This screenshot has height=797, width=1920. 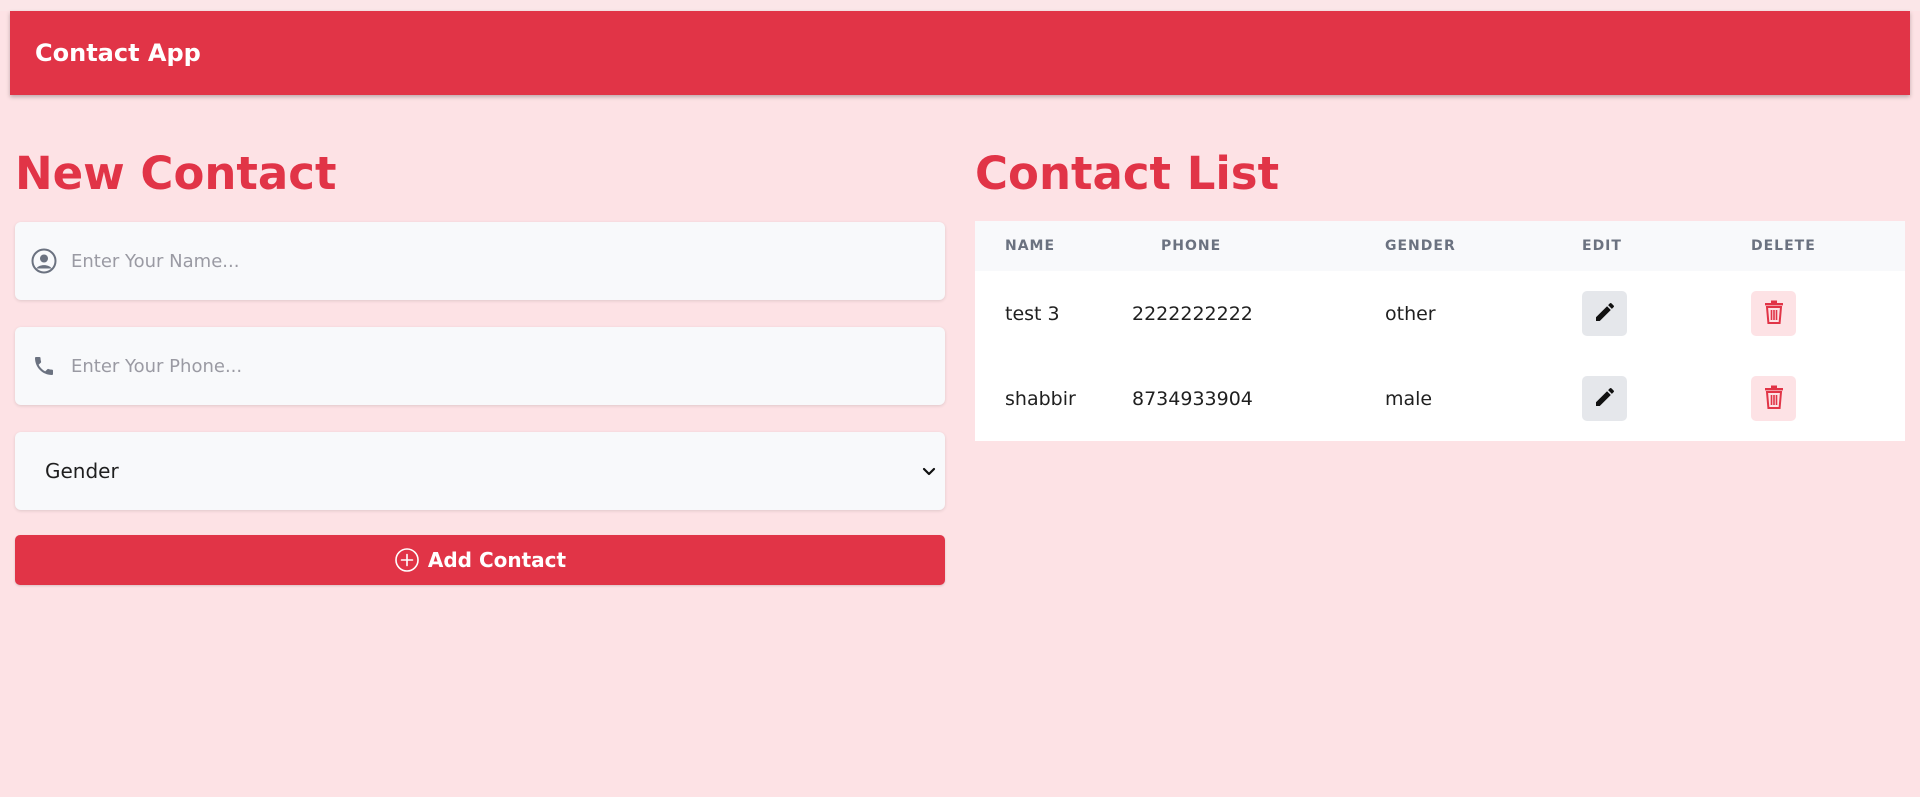 I want to click on column-header-edit: EDIT, so click(x=1602, y=246).